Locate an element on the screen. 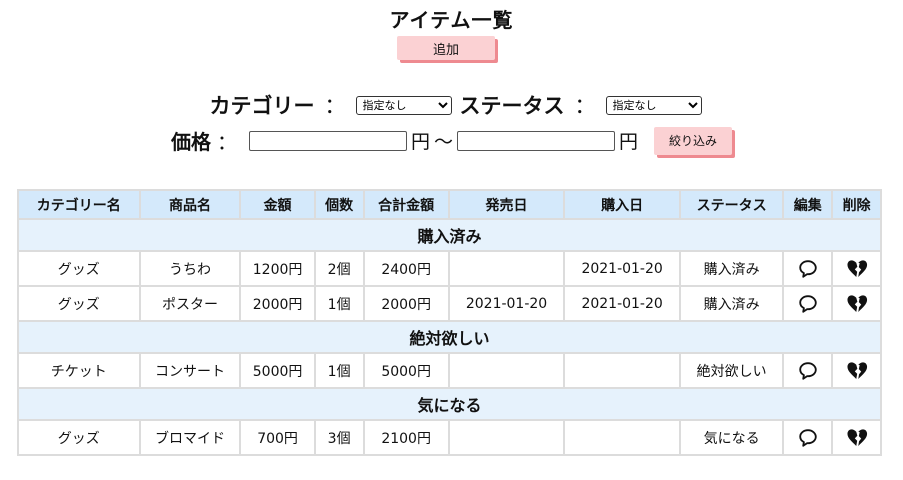 The width and height of the screenshot is (903, 480). cell-price: 1200円 is located at coordinates (277, 268).